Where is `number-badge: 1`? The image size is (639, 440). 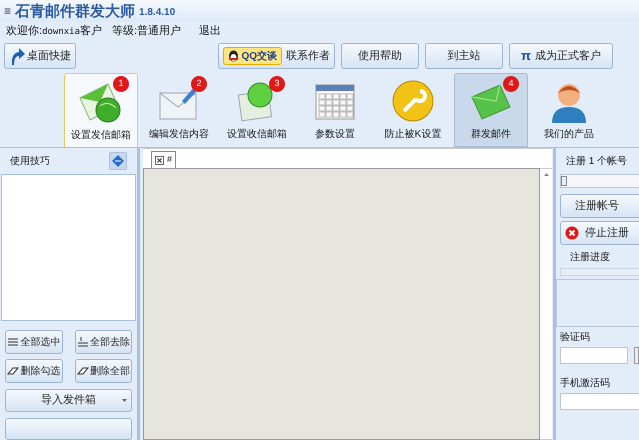
number-badge: 1 is located at coordinates (121, 84).